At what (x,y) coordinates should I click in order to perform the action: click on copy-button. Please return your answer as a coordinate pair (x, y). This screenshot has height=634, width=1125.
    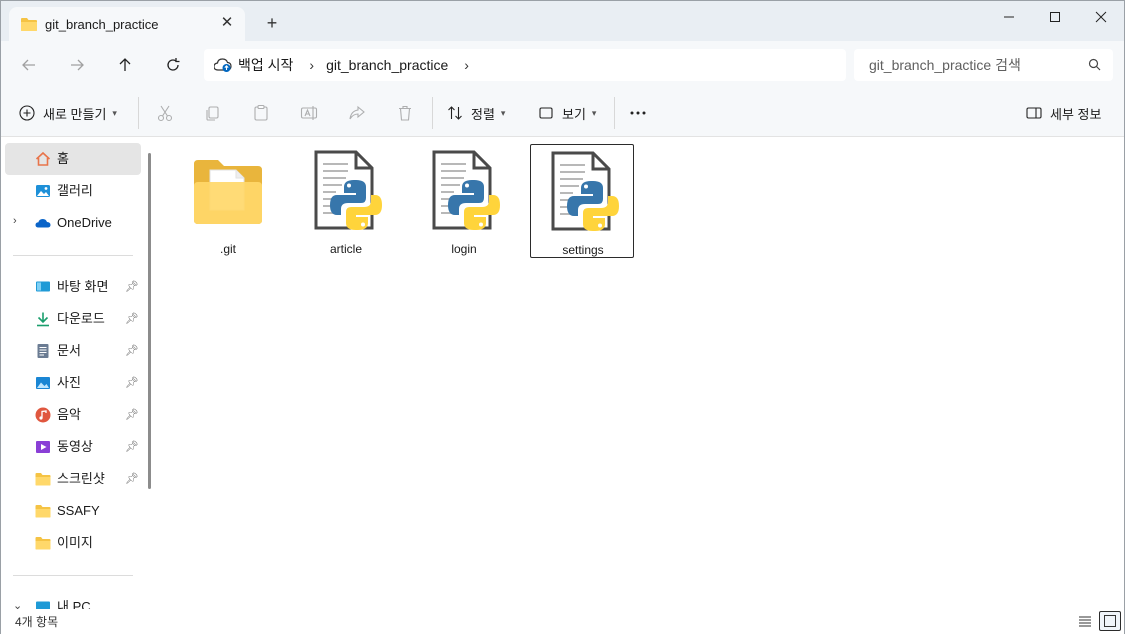
    Looking at the image, I should click on (213, 113).